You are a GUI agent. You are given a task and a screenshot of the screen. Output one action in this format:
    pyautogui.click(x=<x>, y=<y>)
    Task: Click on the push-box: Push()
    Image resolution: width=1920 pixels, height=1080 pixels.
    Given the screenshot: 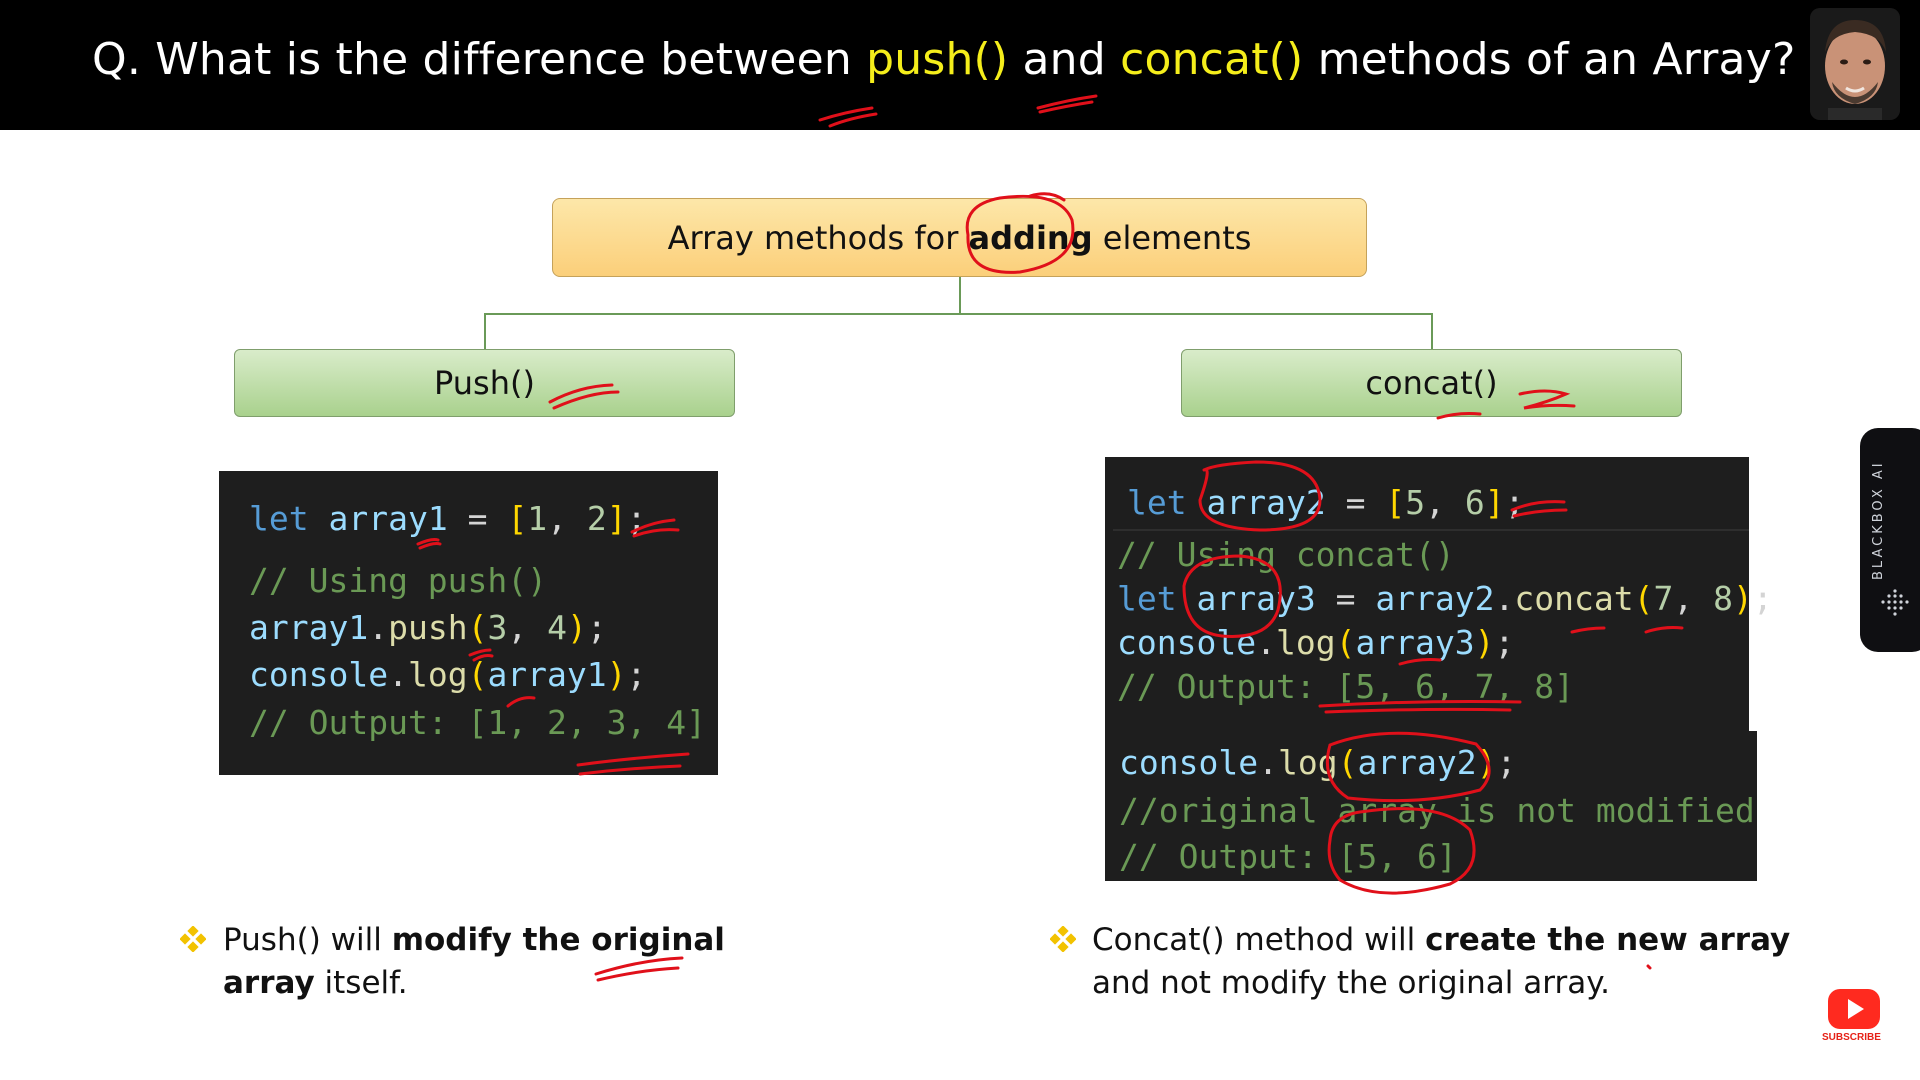 What is the action you would take?
    pyautogui.click(x=484, y=383)
    